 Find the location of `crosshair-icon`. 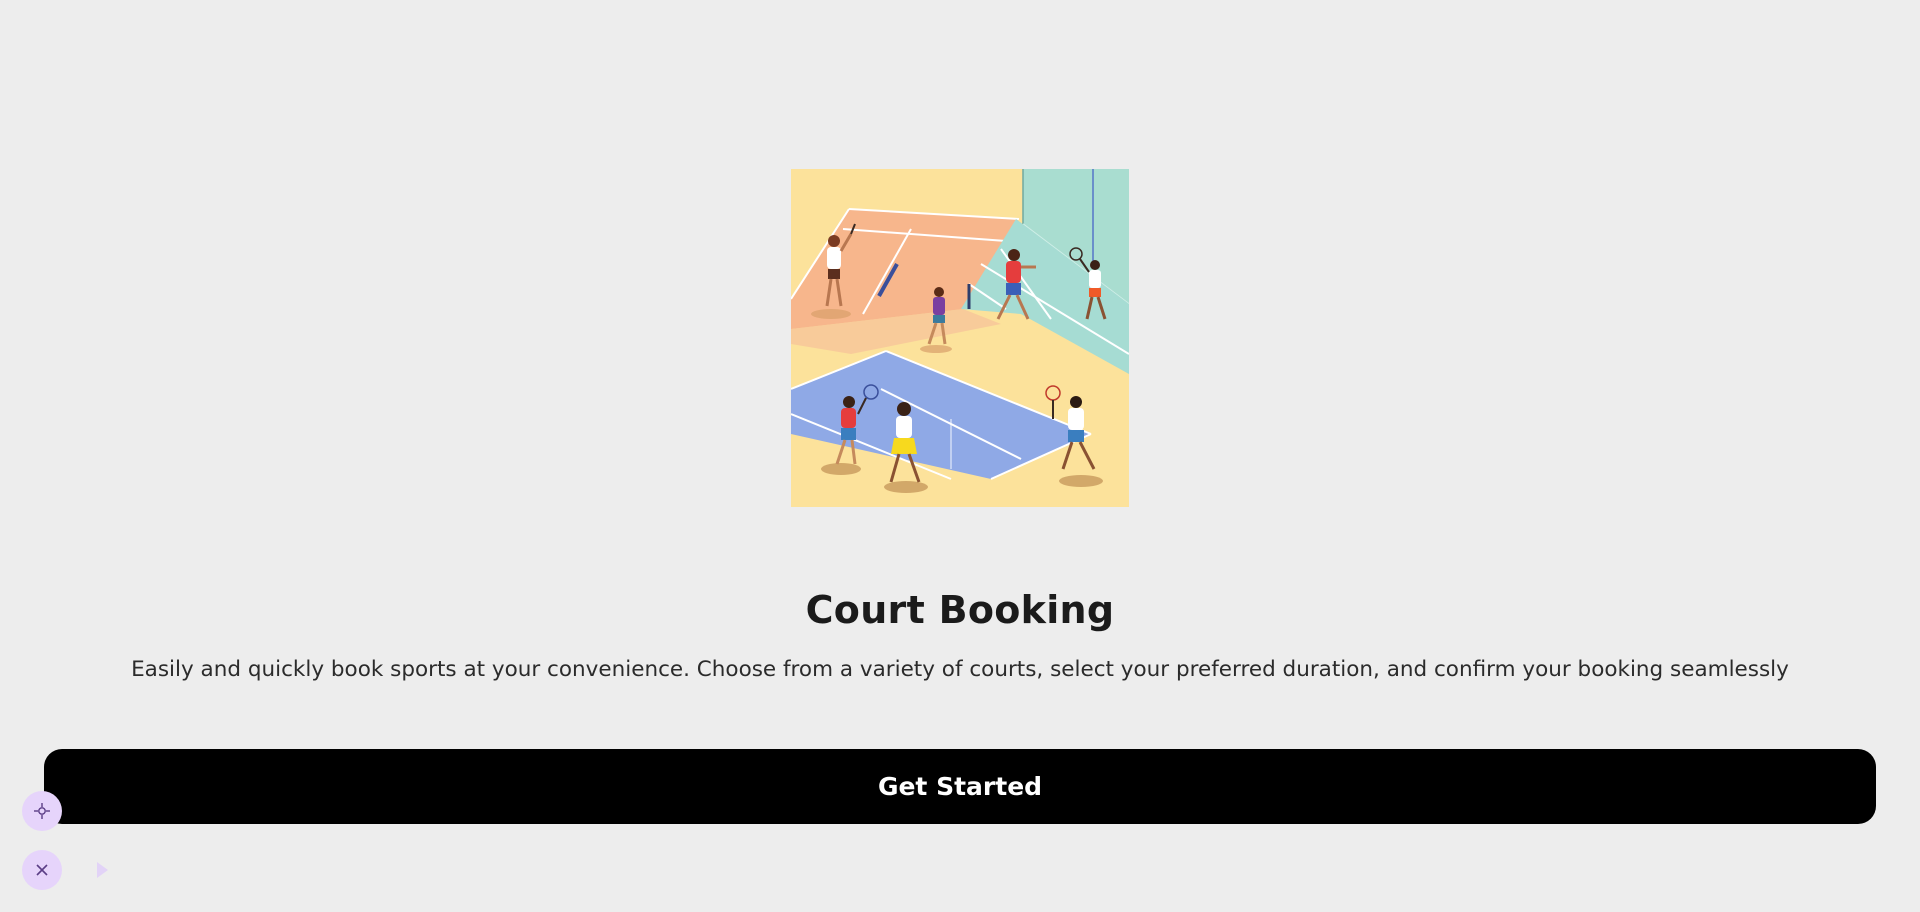

crosshair-icon is located at coordinates (42, 811).